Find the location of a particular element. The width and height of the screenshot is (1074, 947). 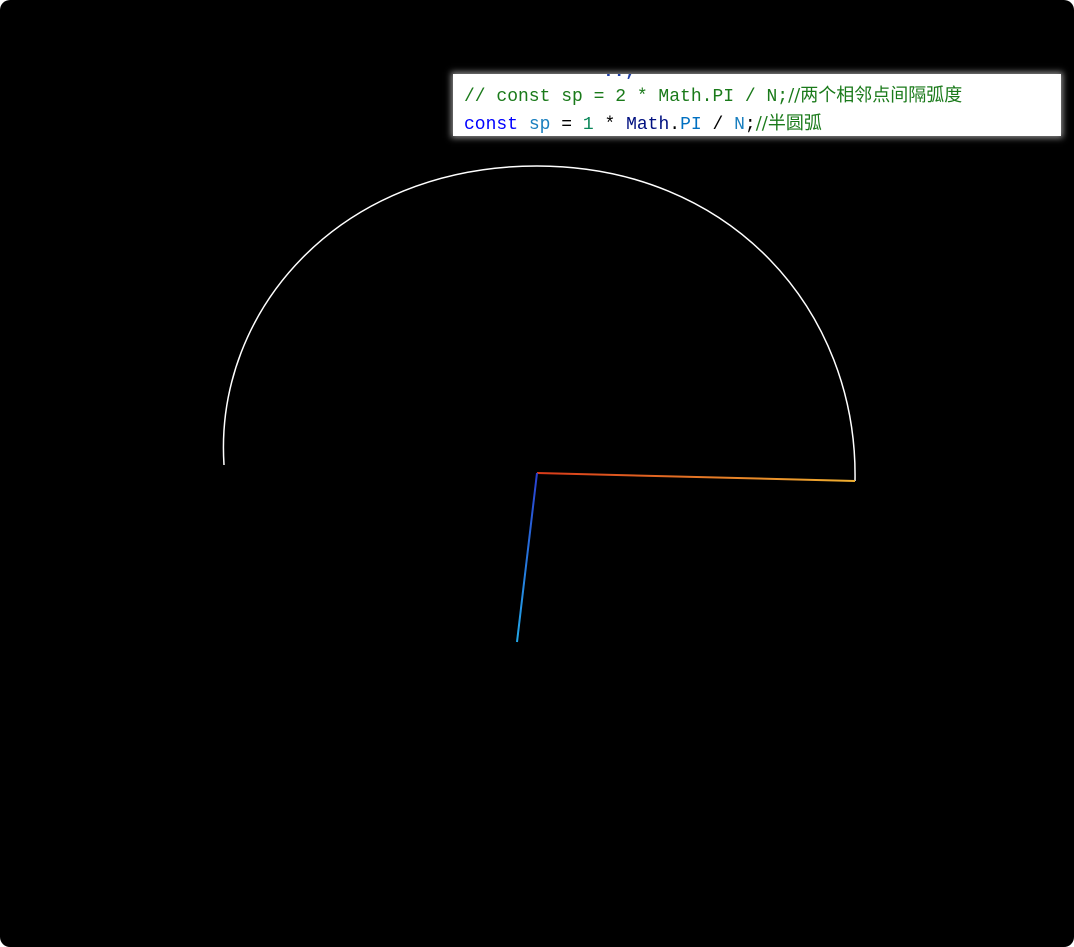

code-semicolon: ; is located at coordinates (750, 125).